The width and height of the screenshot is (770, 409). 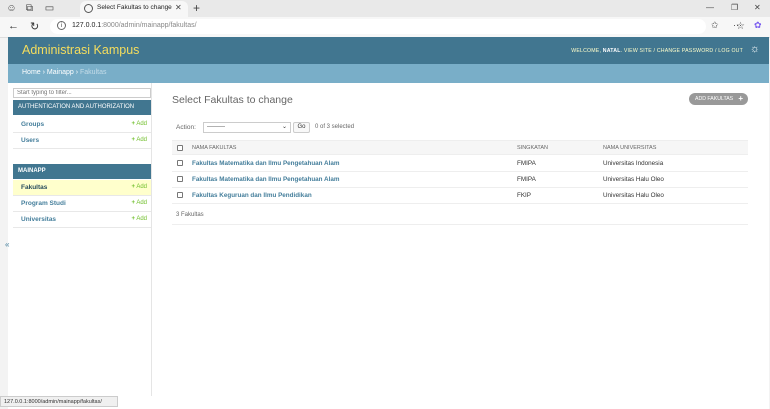 I want to click on sidebar-item-groups: Groups + Add, so click(x=82, y=125).